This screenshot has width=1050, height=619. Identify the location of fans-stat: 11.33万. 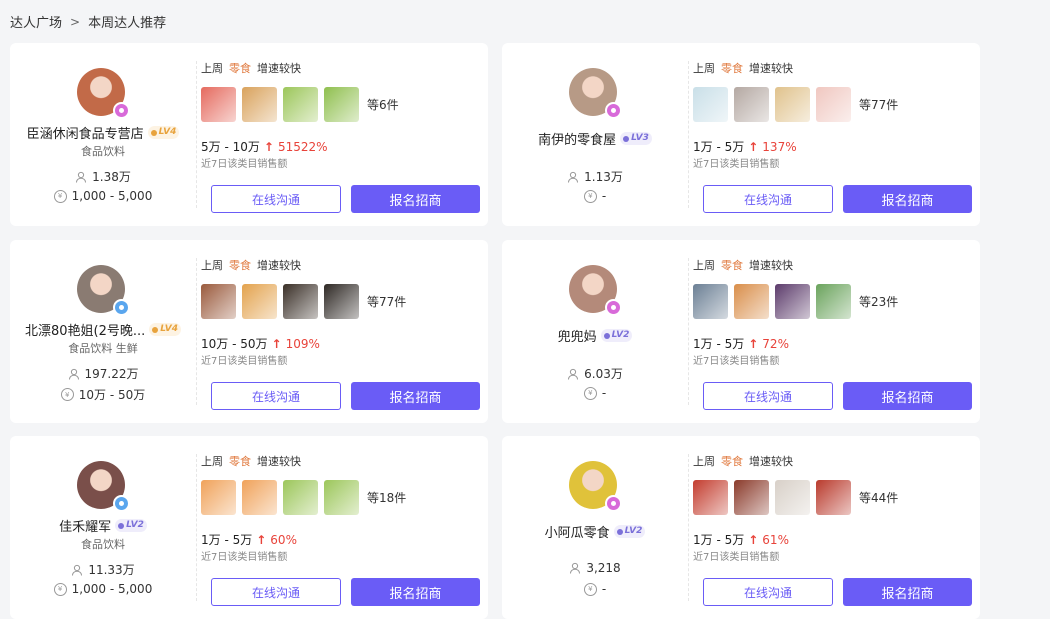
(103, 569).